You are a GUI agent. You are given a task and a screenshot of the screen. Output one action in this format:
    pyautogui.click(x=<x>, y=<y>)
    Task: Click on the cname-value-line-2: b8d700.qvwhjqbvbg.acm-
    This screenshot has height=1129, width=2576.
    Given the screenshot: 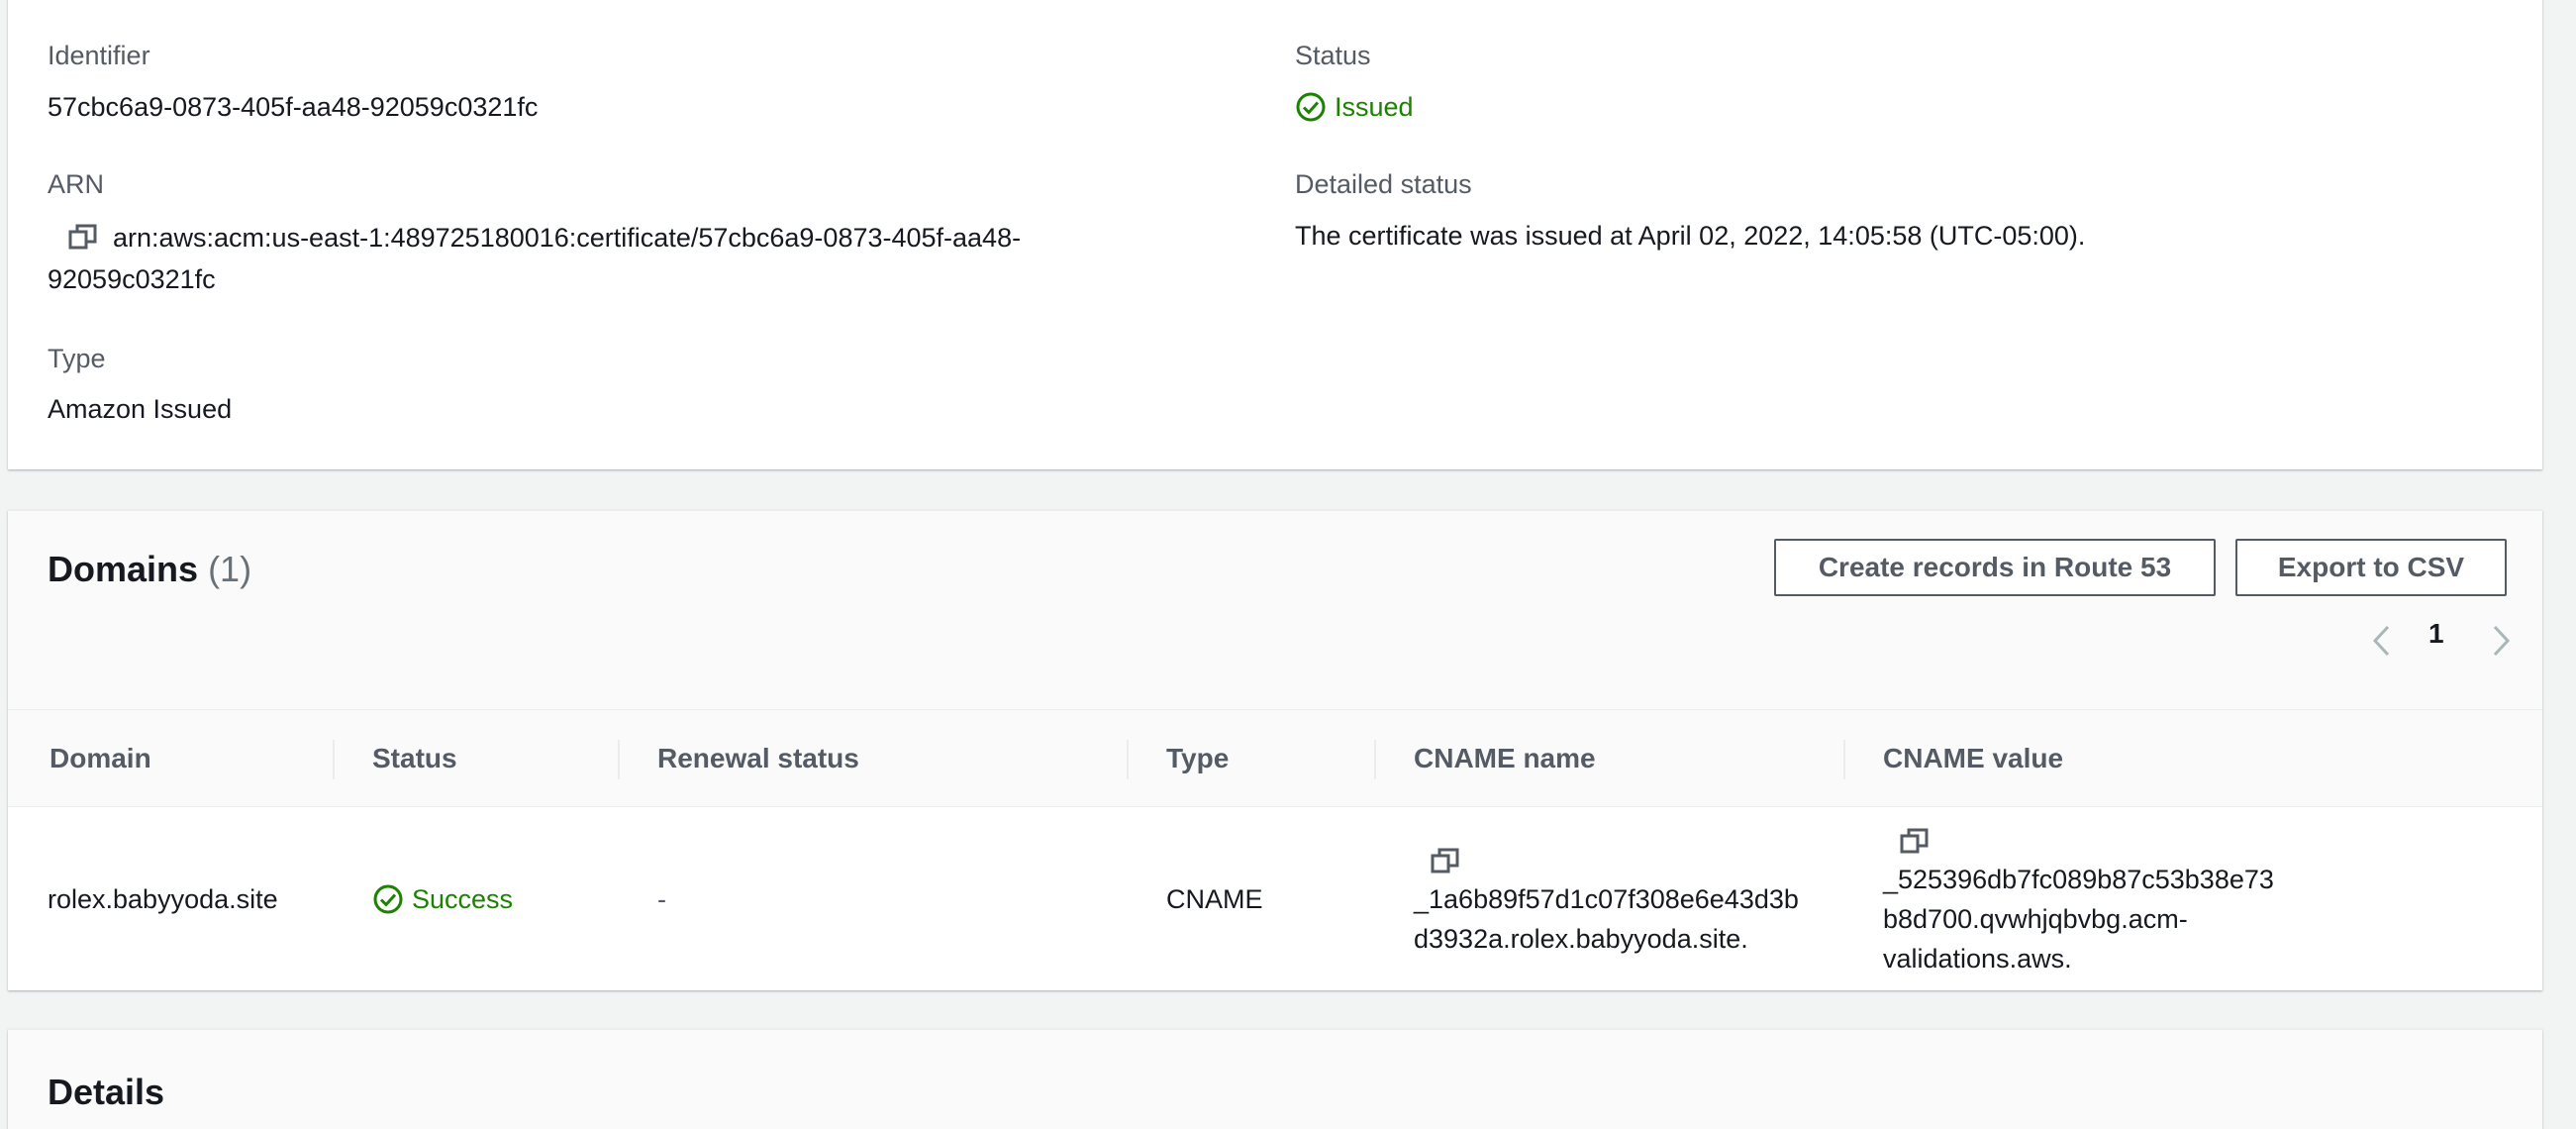 What is the action you would take?
    pyautogui.click(x=2036, y=919)
    